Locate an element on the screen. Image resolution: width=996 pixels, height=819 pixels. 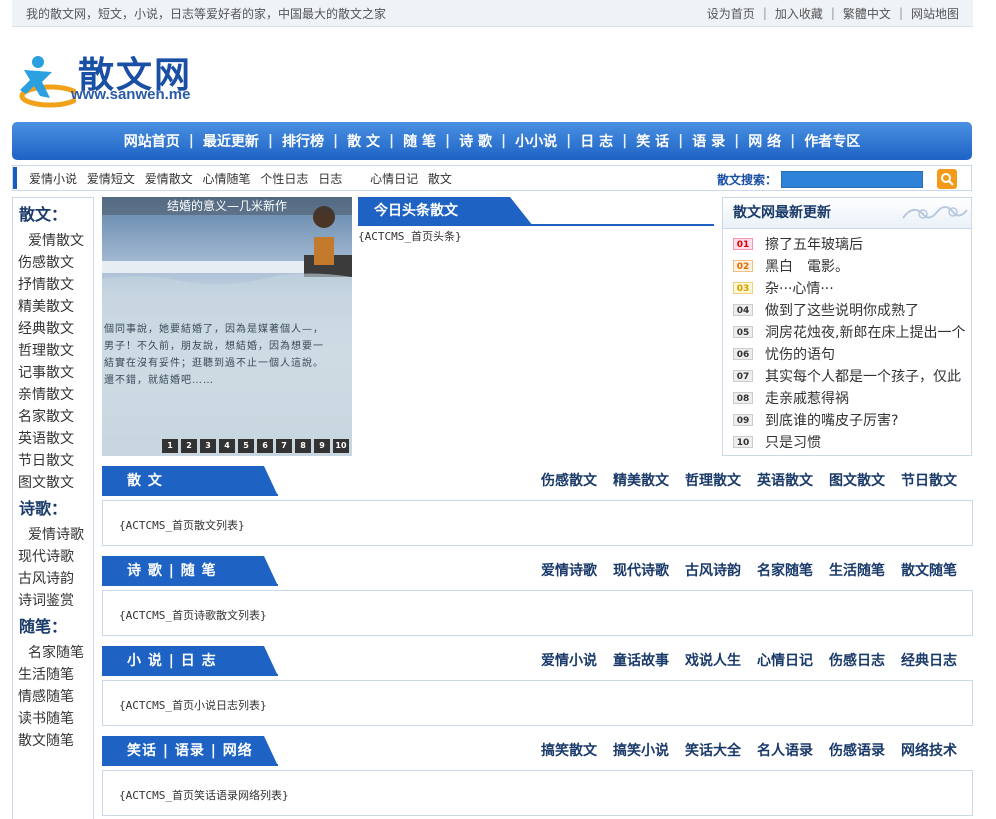
list-item: 09 到底谁的嘴皮子厉害? is located at coordinates (852, 420).